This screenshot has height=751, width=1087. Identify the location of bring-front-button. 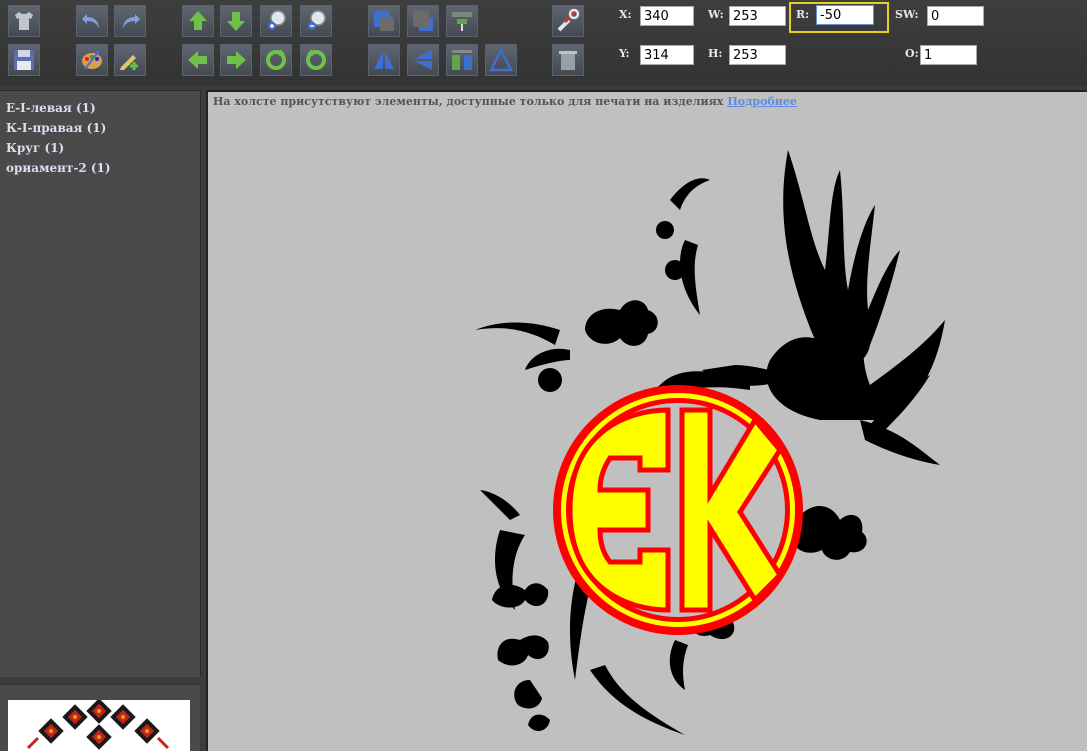
(384, 21).